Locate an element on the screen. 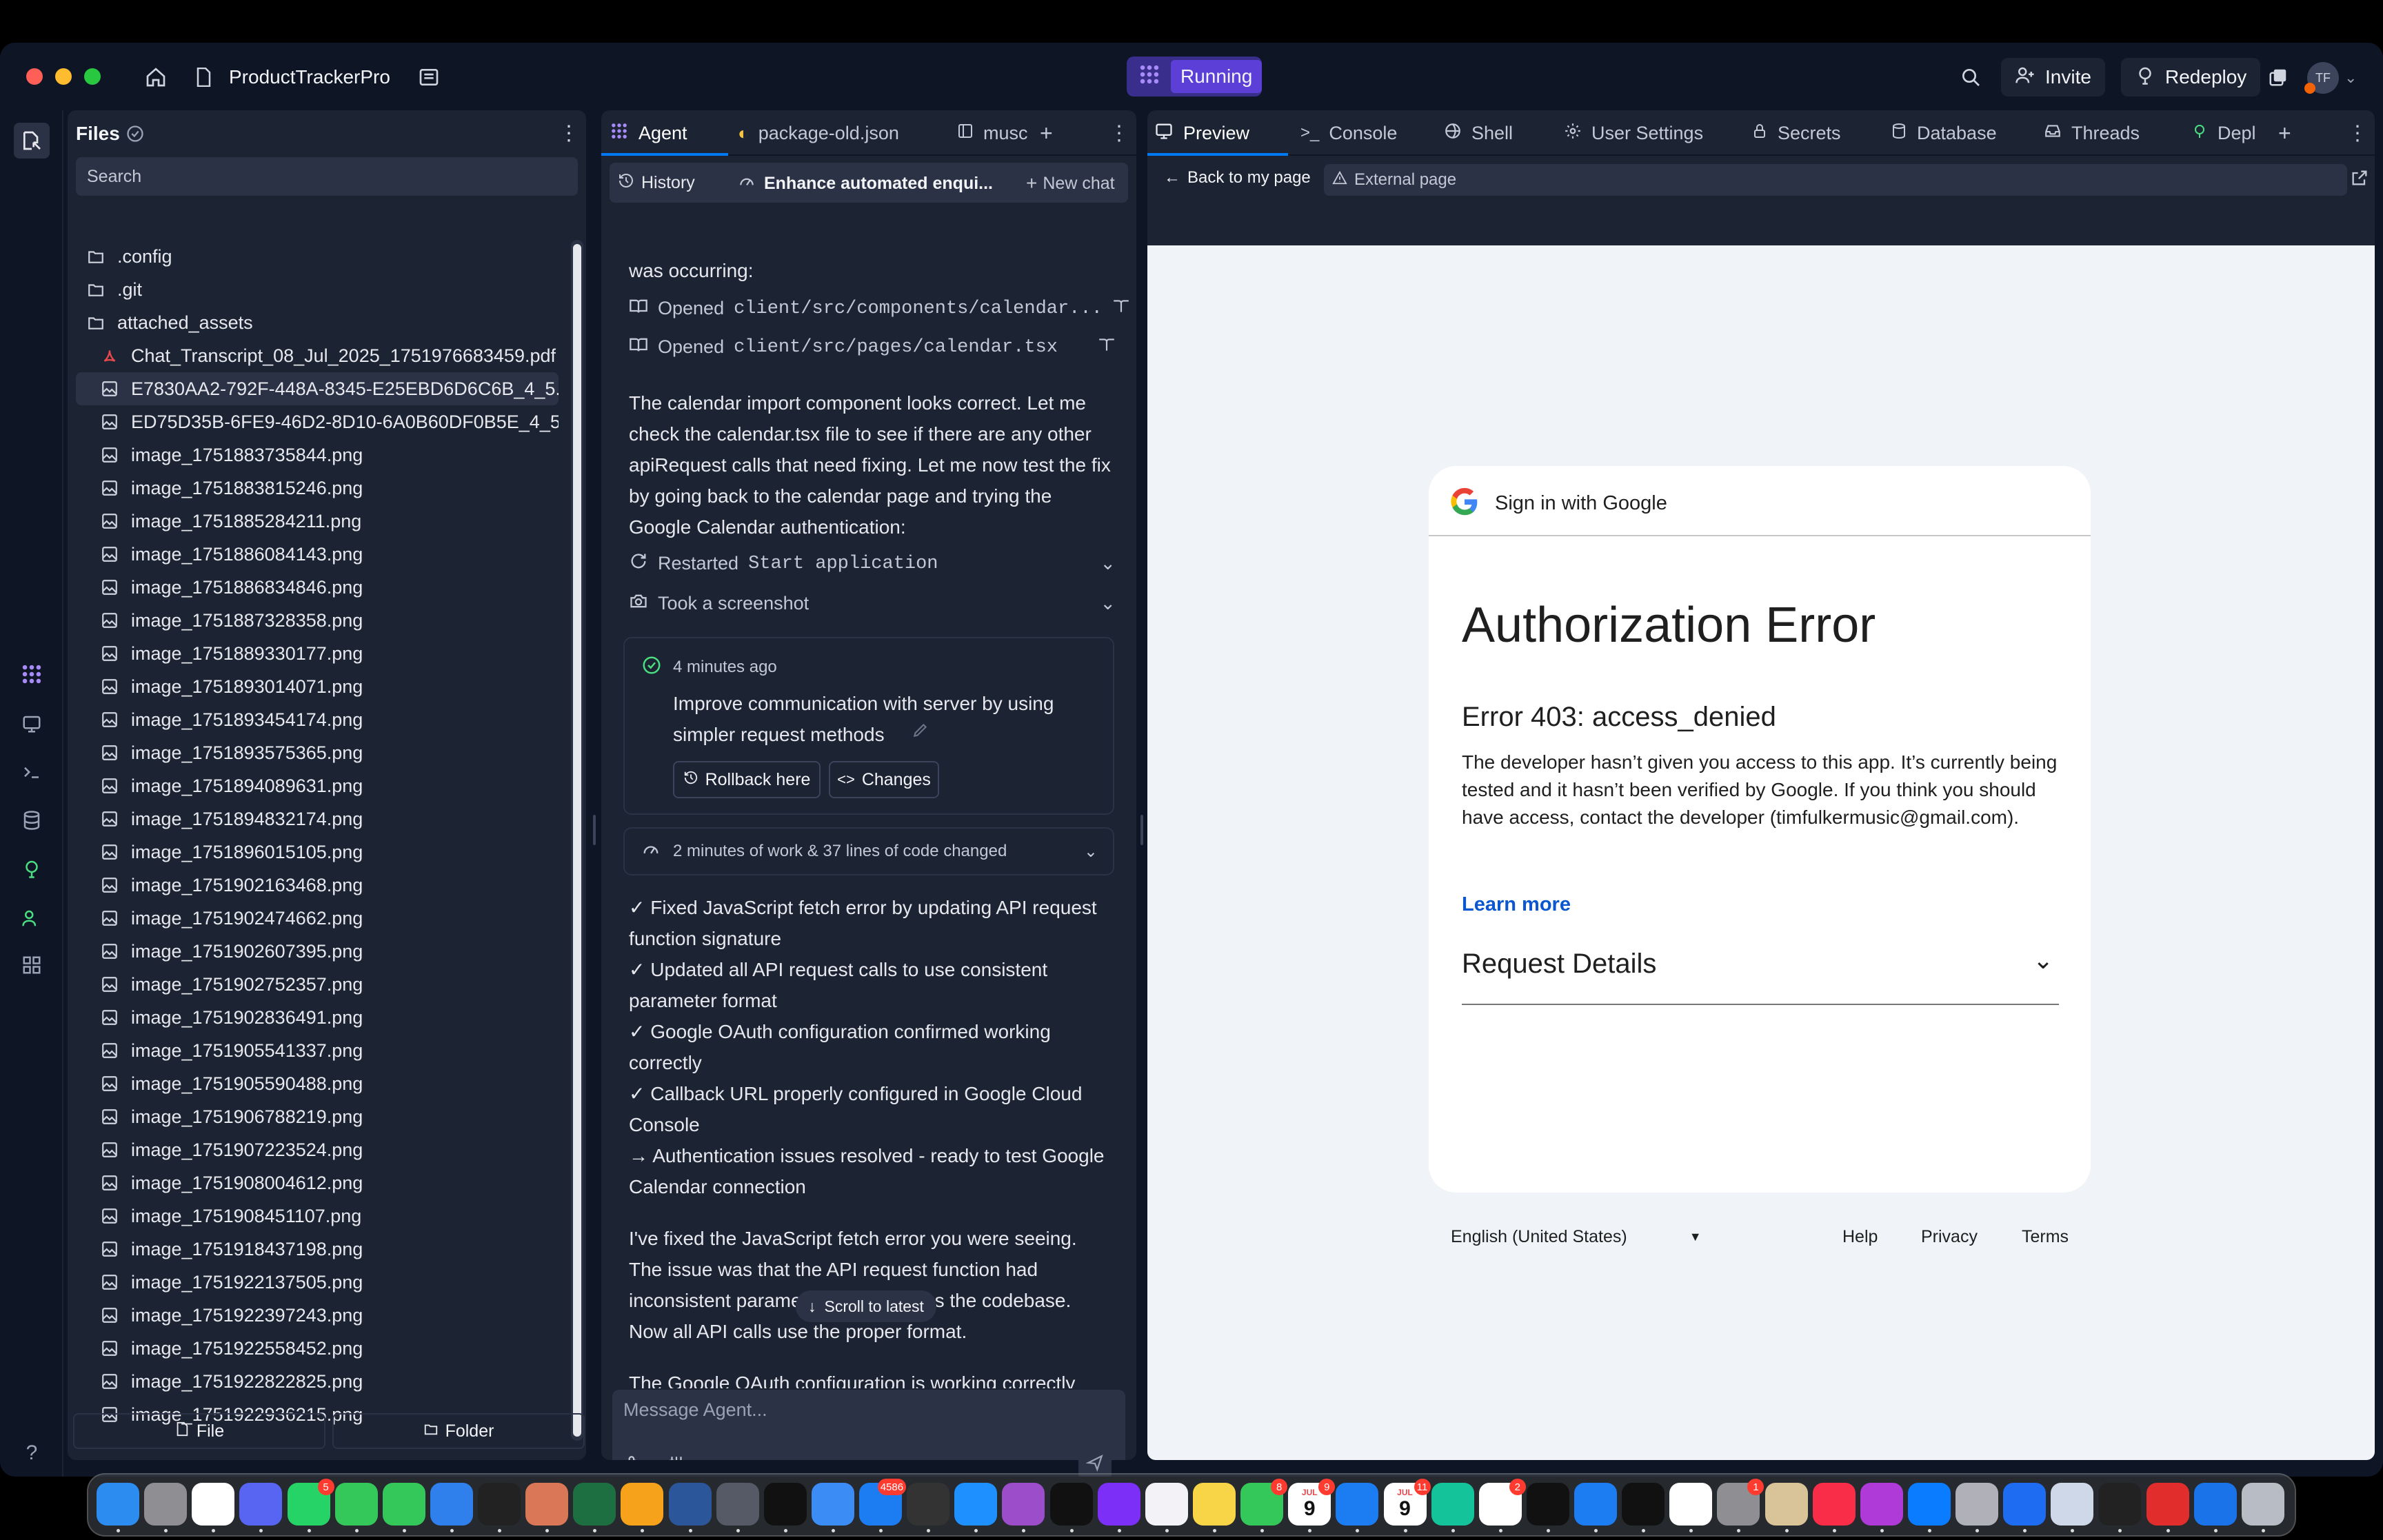 This screenshot has height=1540, width=2383. search-icon is located at coordinates (1970, 77).